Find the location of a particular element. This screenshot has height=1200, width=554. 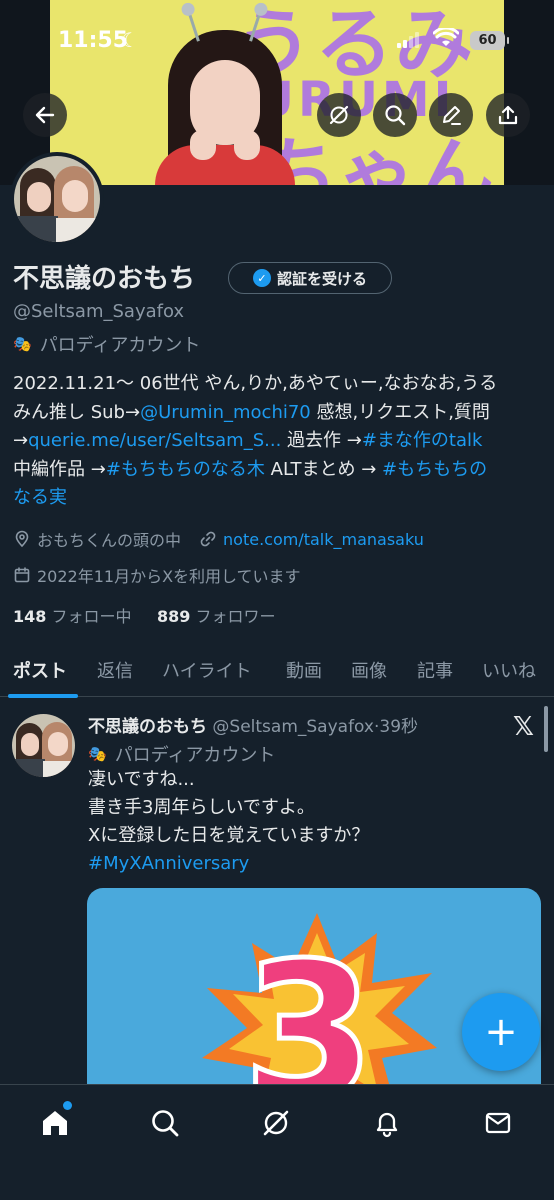

nav-grok is located at coordinates (276, 1123).